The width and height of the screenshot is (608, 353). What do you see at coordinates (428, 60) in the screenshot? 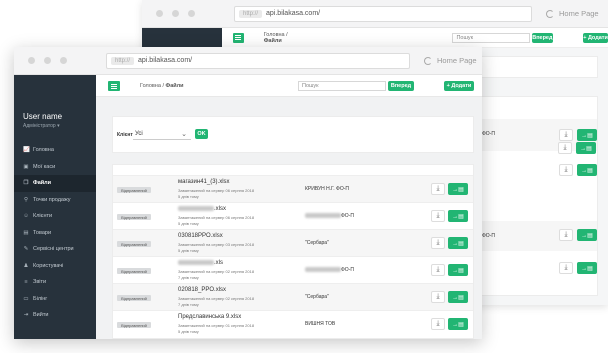
I see `reload-icon` at bounding box center [428, 60].